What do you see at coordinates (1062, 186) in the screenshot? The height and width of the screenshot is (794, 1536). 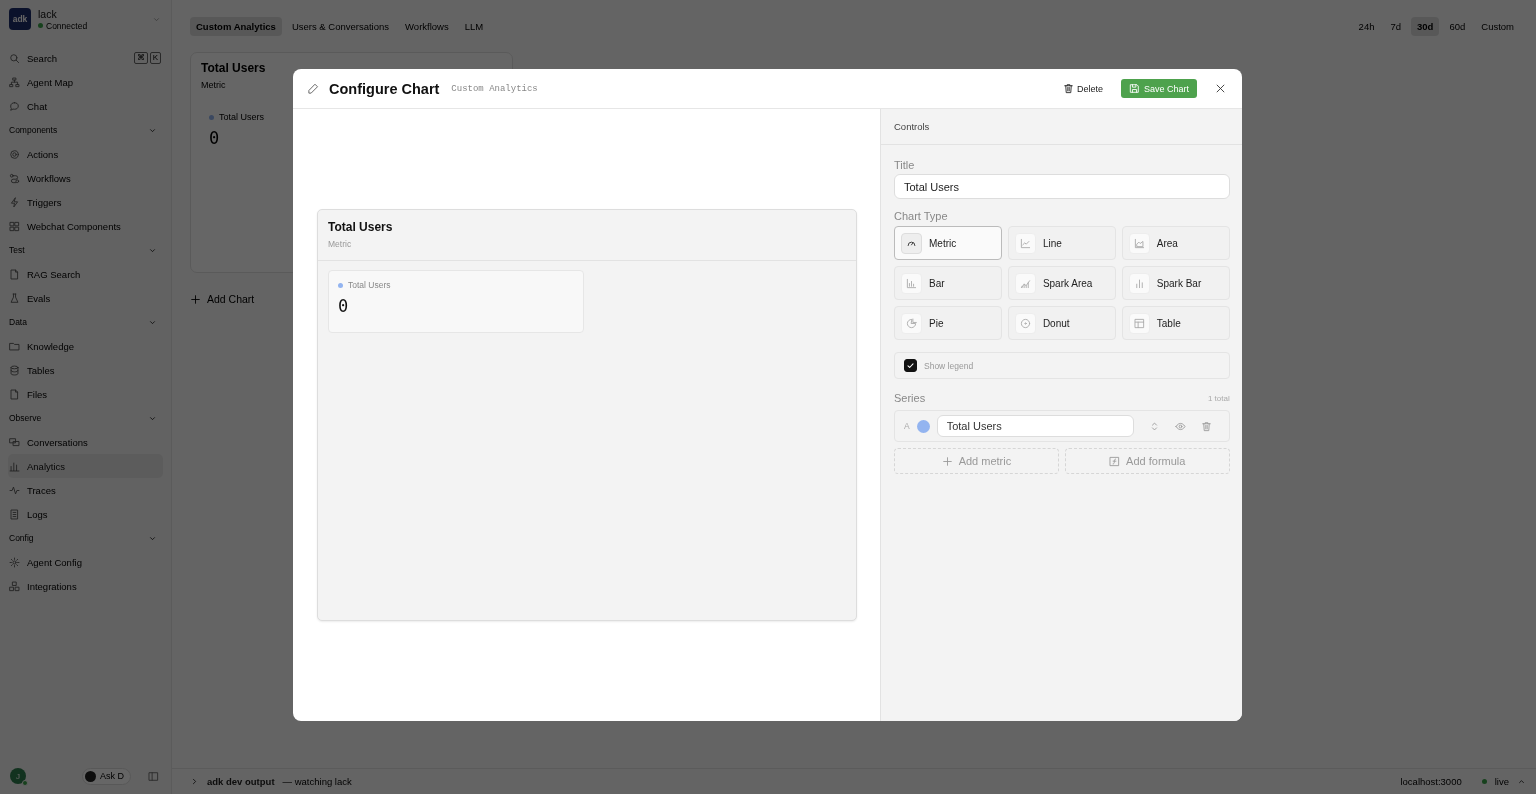 I see `title-field: Total Users` at bounding box center [1062, 186].